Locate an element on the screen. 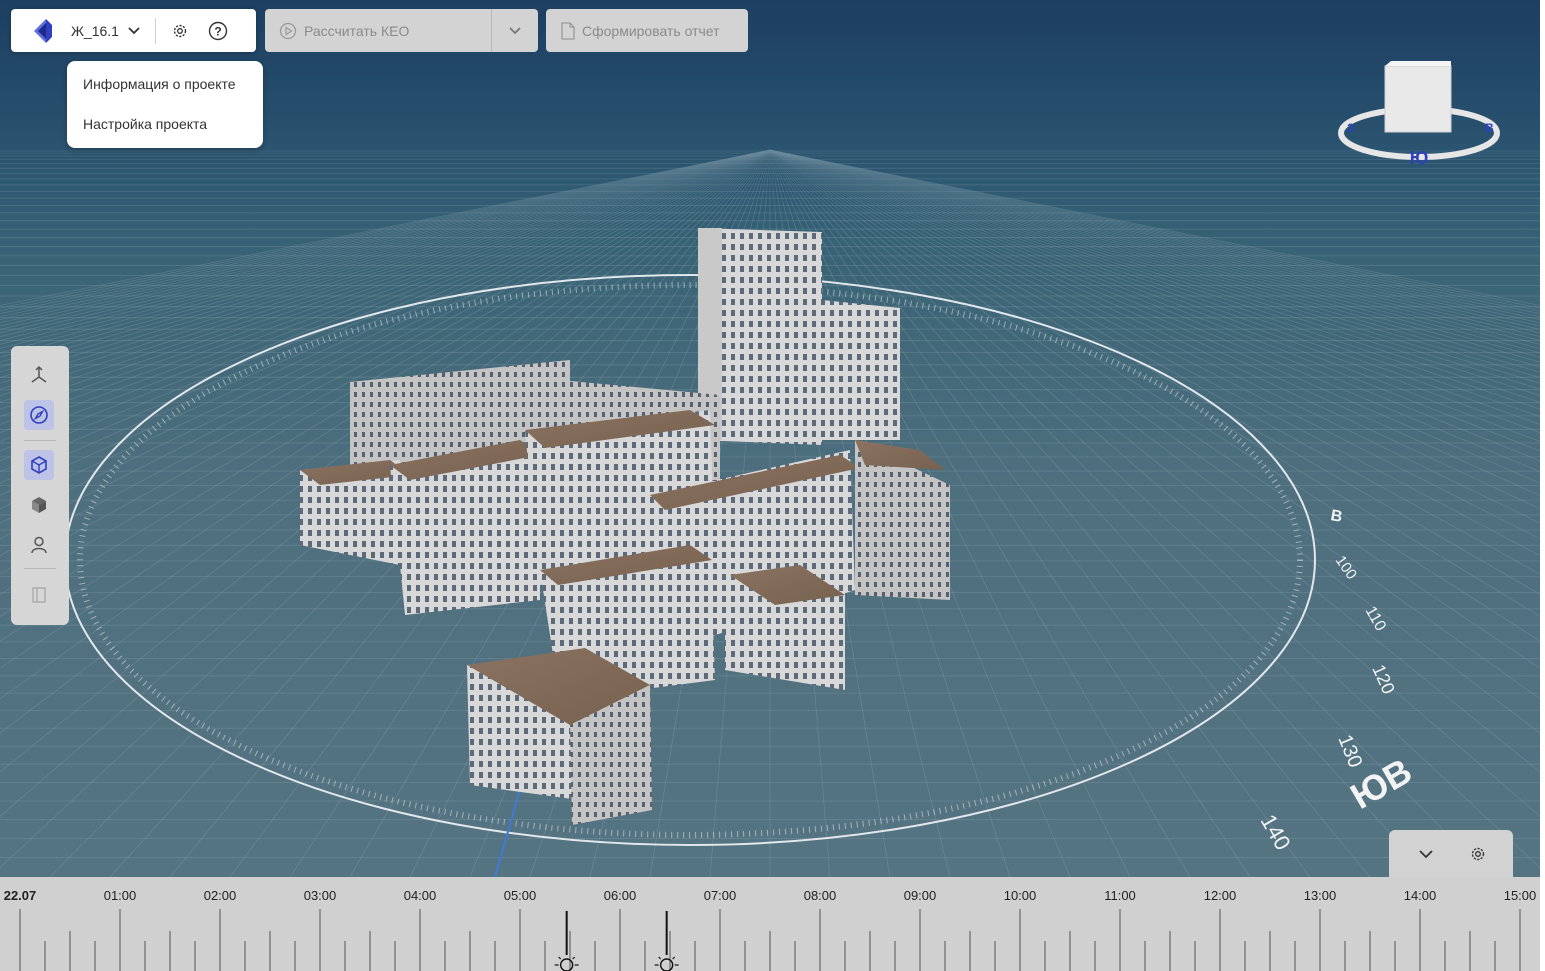 The height and width of the screenshot is (971, 1545). timeline-hour-label: 12:00 is located at coordinates (1220, 895).